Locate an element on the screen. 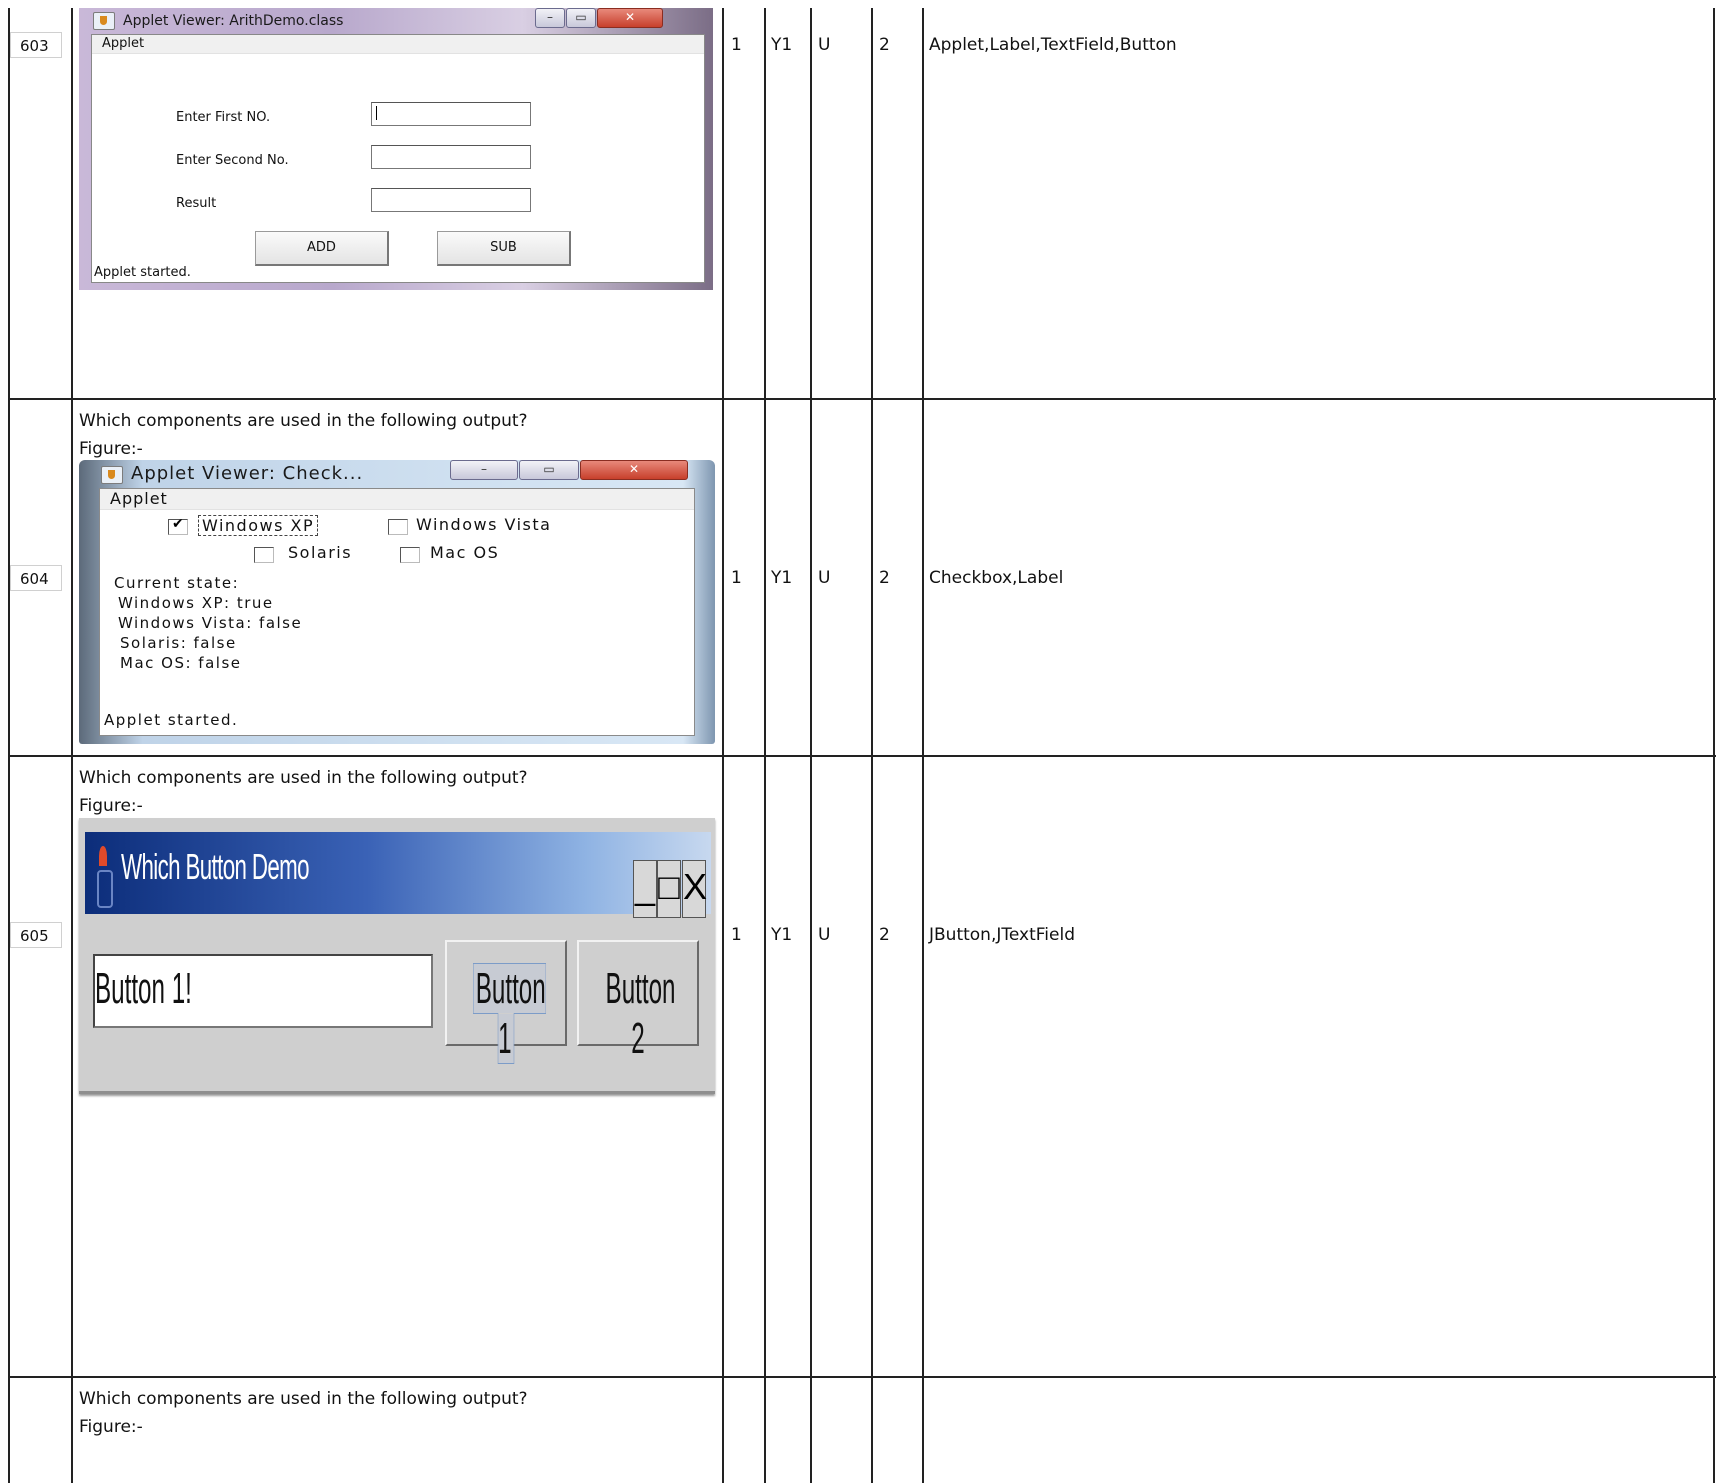 This screenshot has width=1716, height=1483. state-line: Mac OS: false is located at coordinates (181, 663).